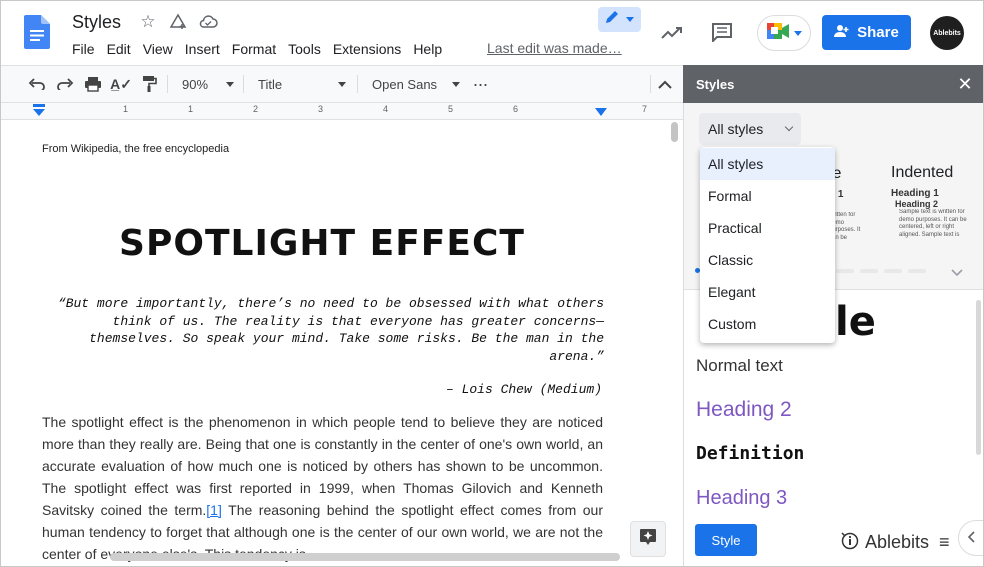 The width and height of the screenshot is (984, 567). I want to click on font-select: Open Sans, so click(416, 84).